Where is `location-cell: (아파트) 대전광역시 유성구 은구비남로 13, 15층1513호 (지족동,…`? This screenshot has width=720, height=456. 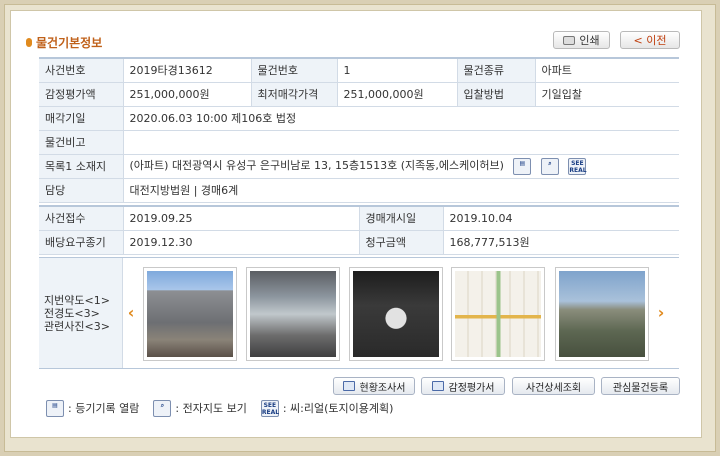 location-cell: (아파트) 대전광역시 유성구 은구비남로 13, 15층1513호 (지족동,… is located at coordinates (401, 166).